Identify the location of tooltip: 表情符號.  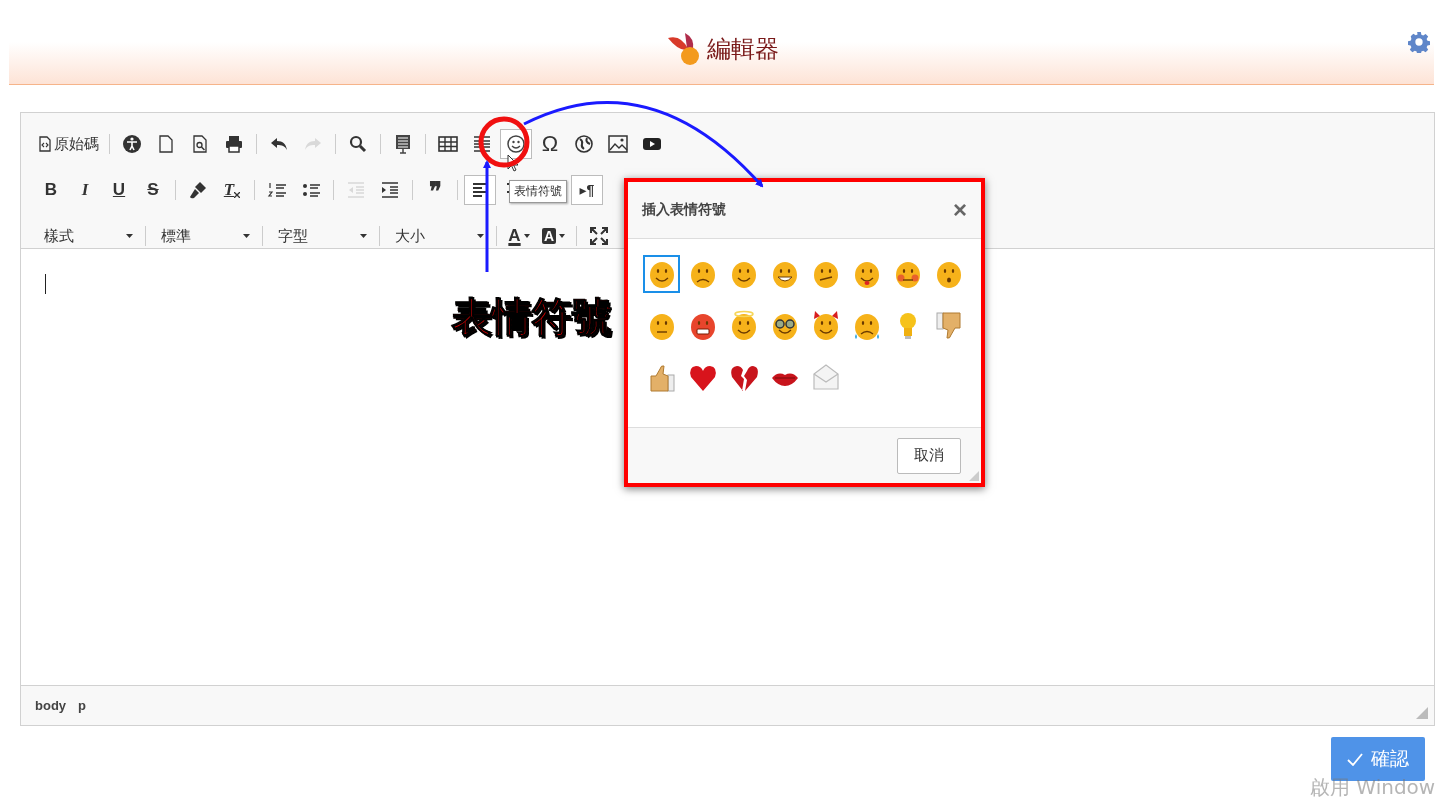
(538, 191).